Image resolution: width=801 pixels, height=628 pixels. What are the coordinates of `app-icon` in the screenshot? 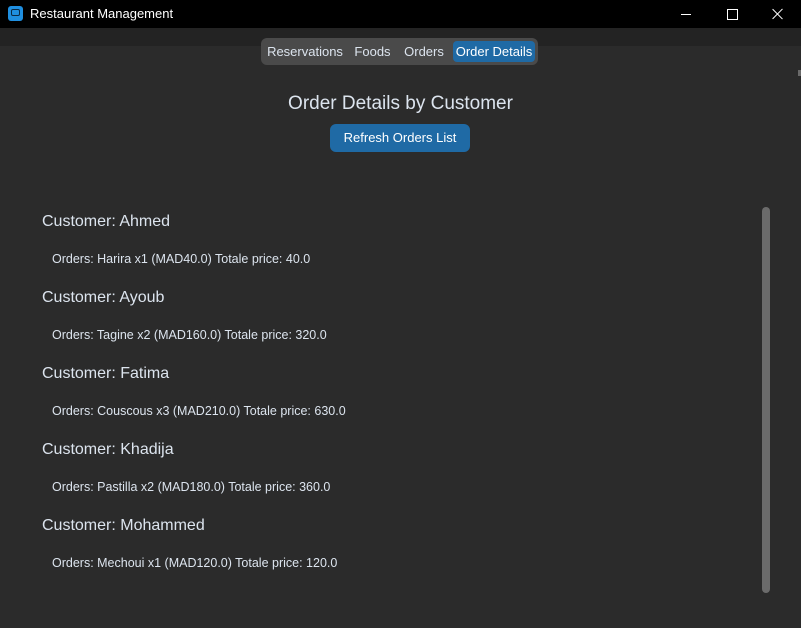 It's located at (15, 13).